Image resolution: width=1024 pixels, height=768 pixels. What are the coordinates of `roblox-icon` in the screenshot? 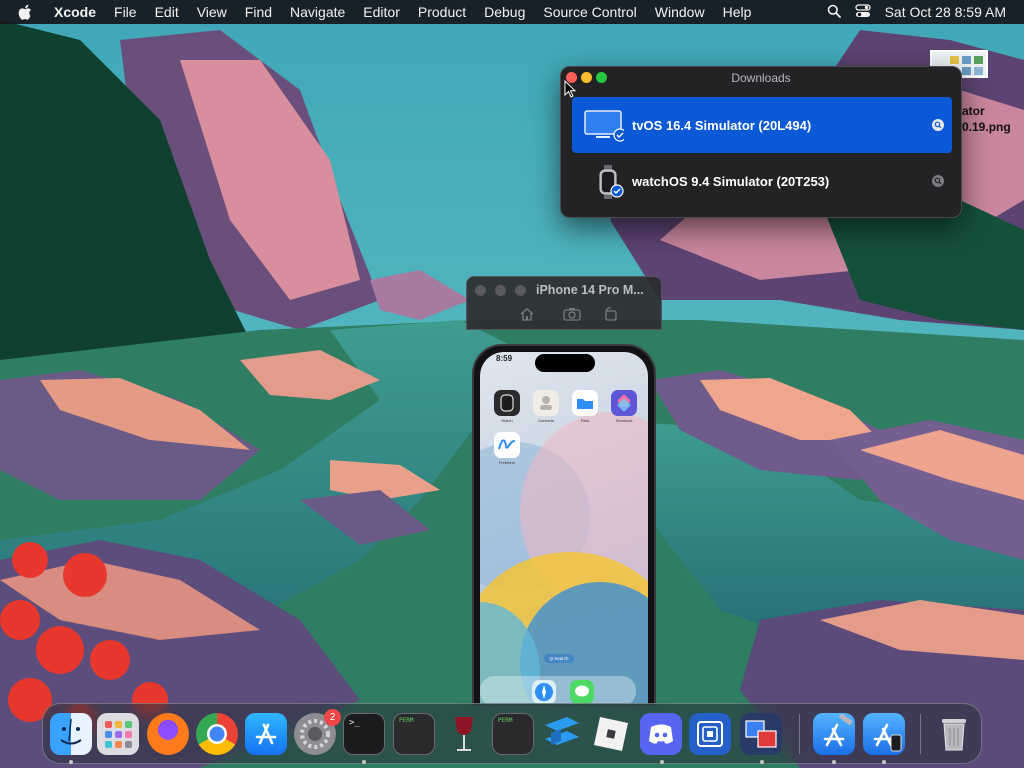 It's located at (611, 734).